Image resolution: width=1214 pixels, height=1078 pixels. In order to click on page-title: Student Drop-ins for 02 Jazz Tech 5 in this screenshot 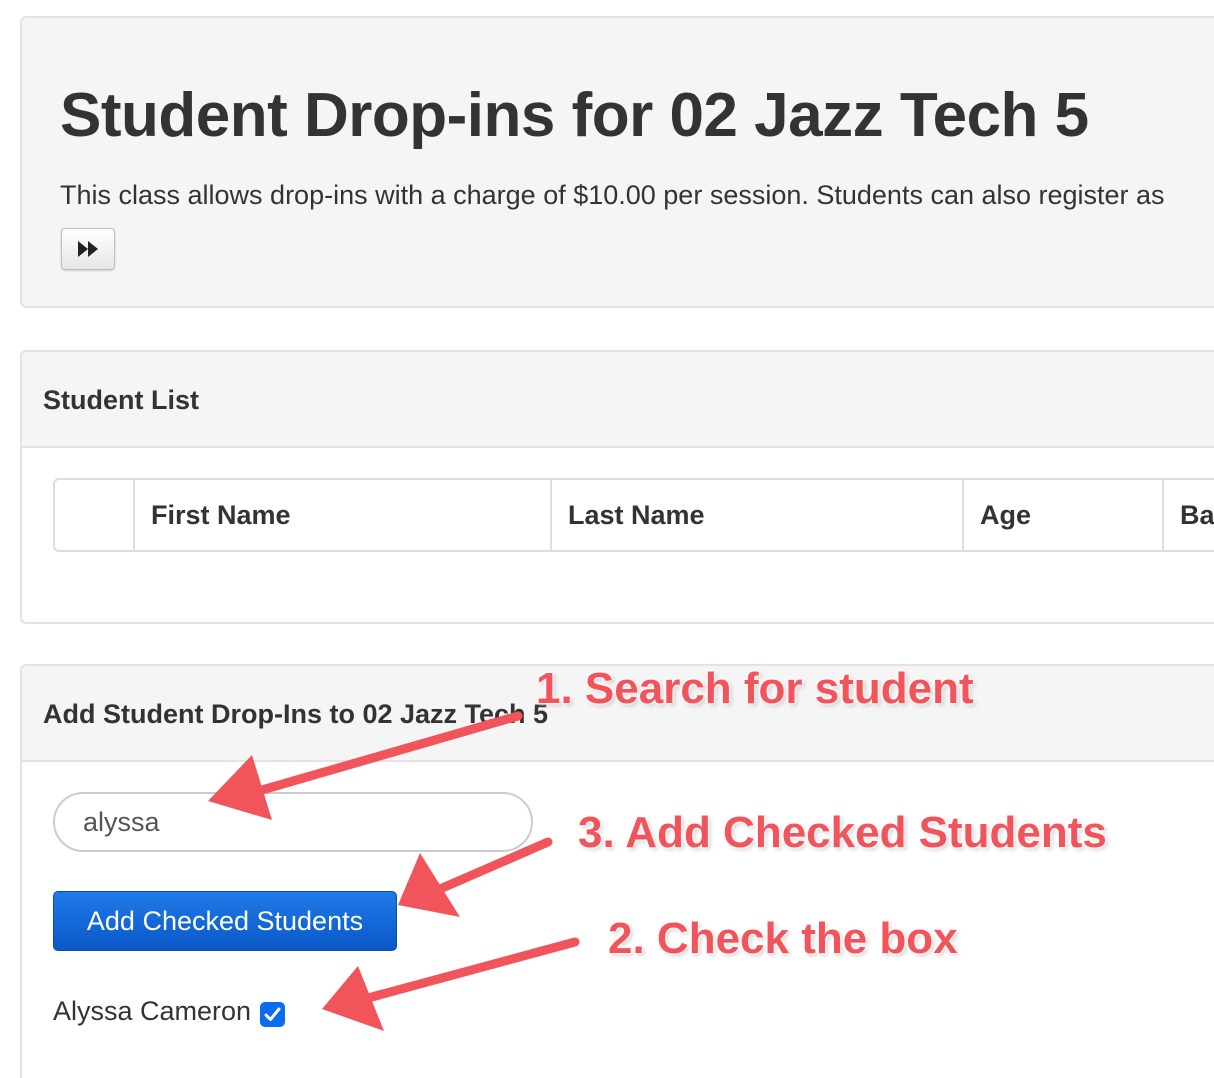, I will do `click(574, 115)`.